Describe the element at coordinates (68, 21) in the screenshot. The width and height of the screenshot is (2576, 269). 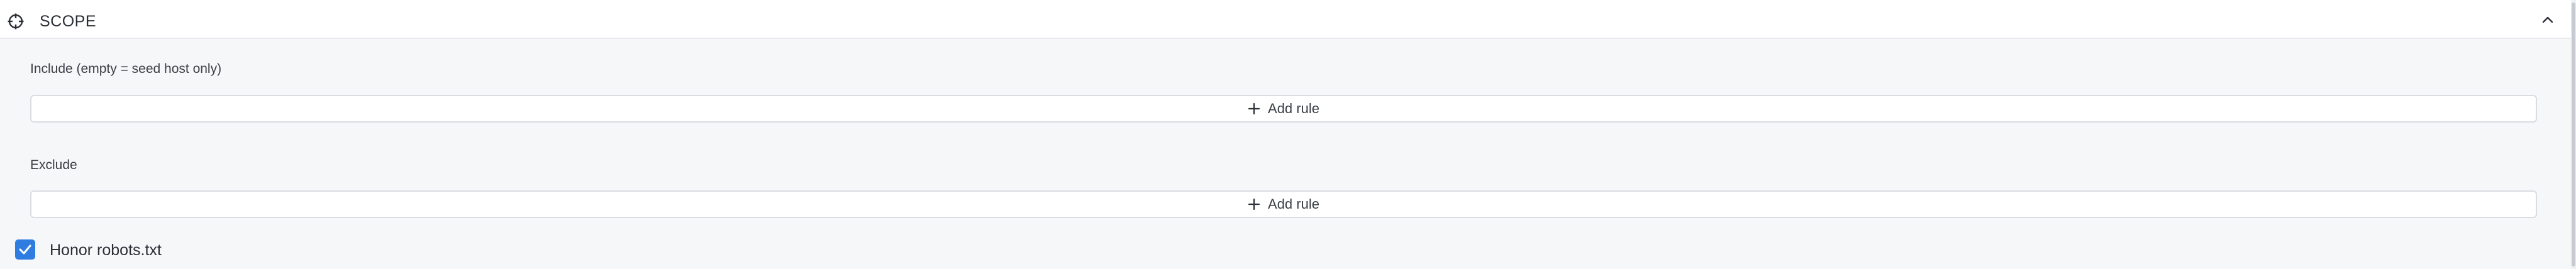
I see `section-title: SCOPE` at that location.